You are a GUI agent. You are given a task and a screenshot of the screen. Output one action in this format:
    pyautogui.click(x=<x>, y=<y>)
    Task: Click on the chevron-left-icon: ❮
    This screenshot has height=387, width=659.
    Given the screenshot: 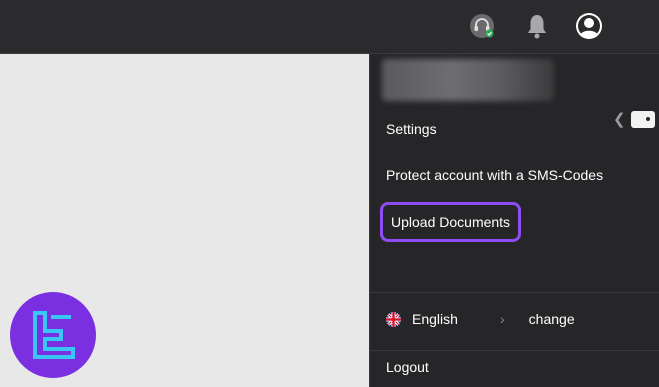 What is the action you would take?
    pyautogui.click(x=619, y=119)
    